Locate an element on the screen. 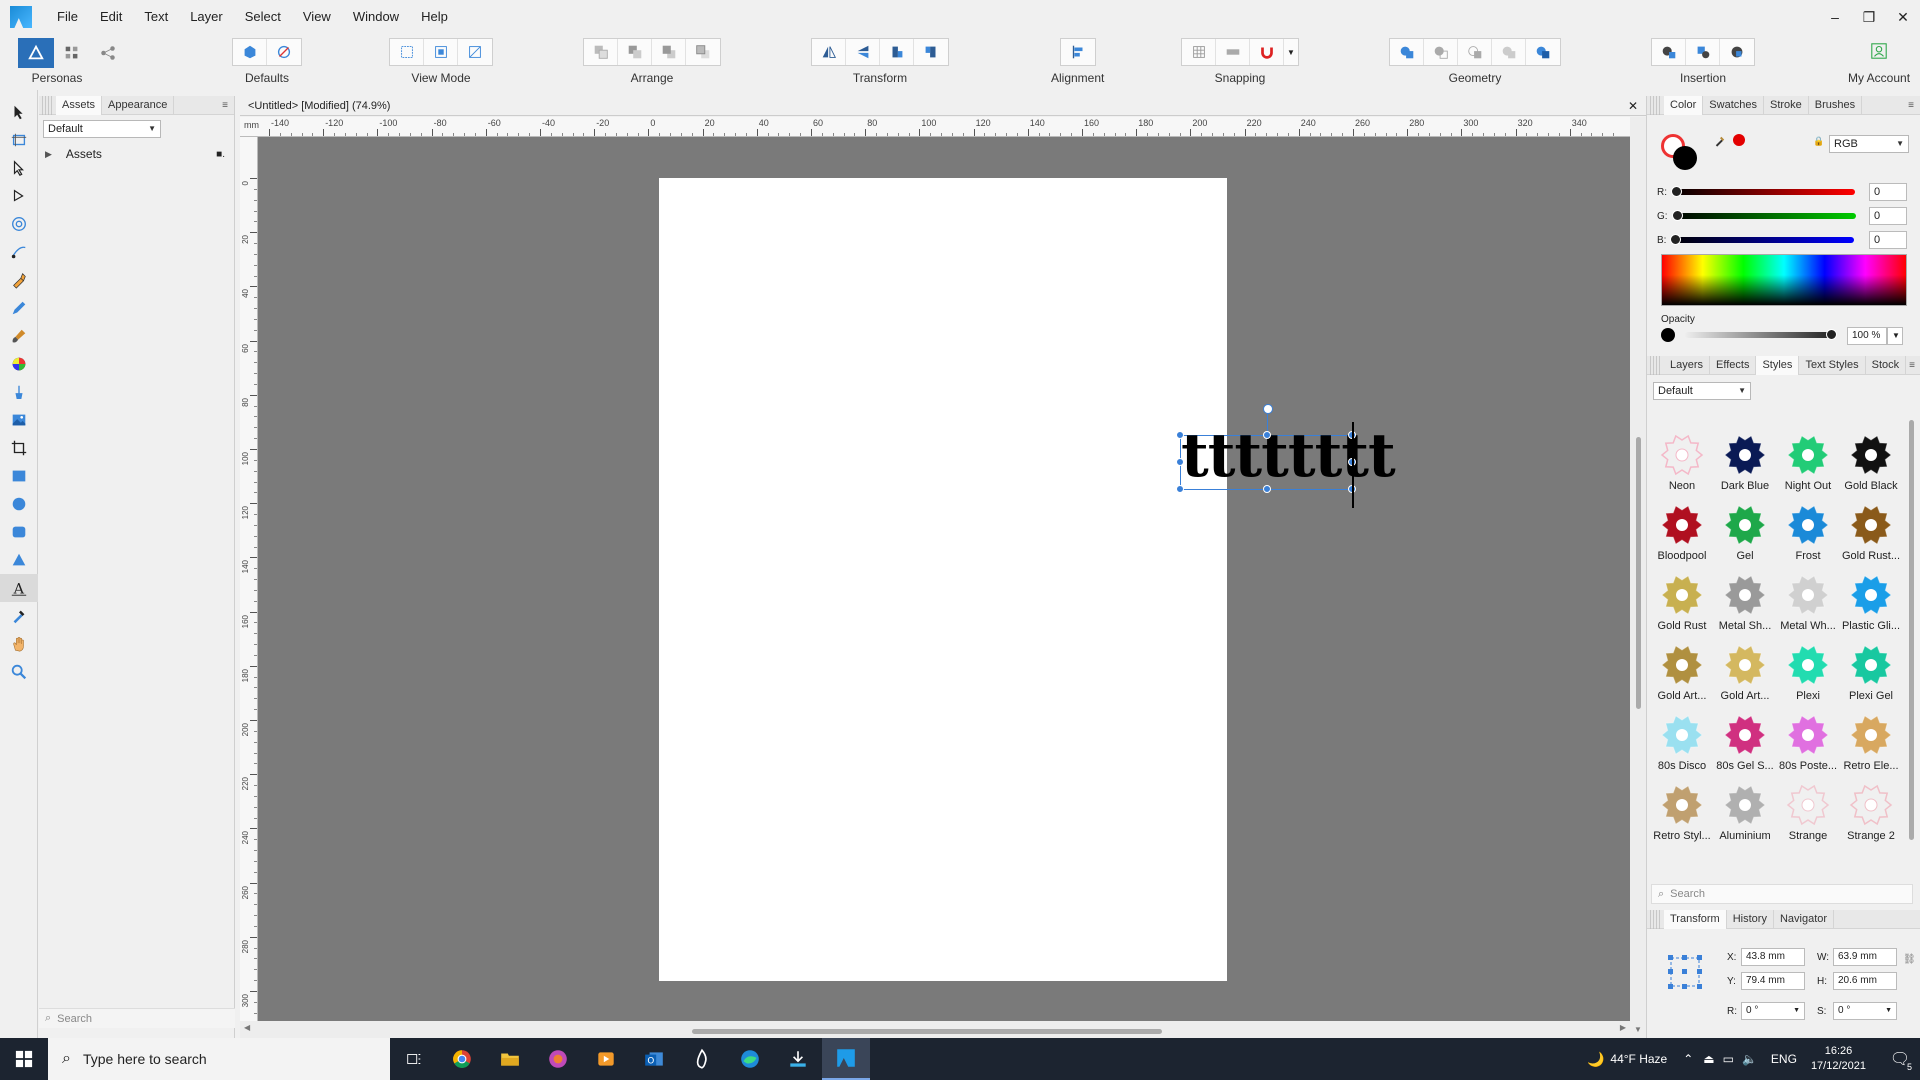  resize-handle-top-left is located at coordinates (1180, 435).